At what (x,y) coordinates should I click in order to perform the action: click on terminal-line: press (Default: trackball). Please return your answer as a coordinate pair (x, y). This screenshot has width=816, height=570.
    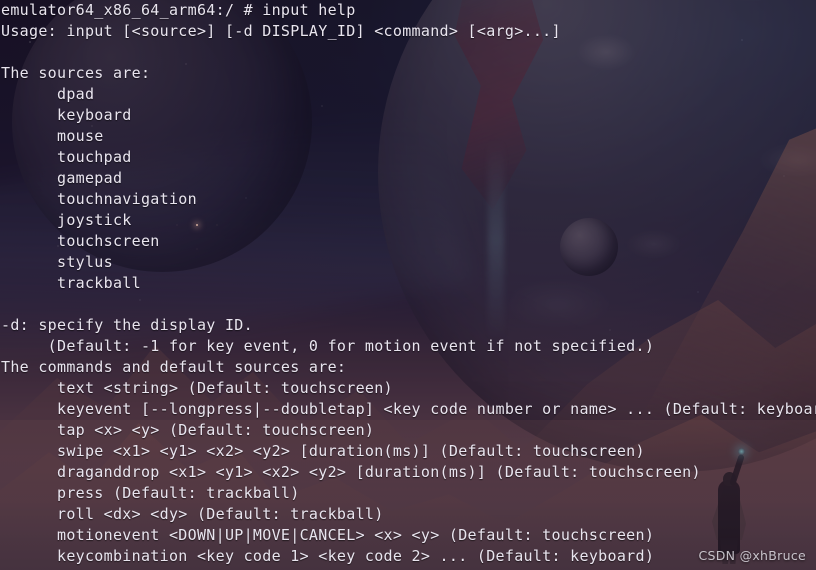
    Looking at the image, I should click on (150, 493).